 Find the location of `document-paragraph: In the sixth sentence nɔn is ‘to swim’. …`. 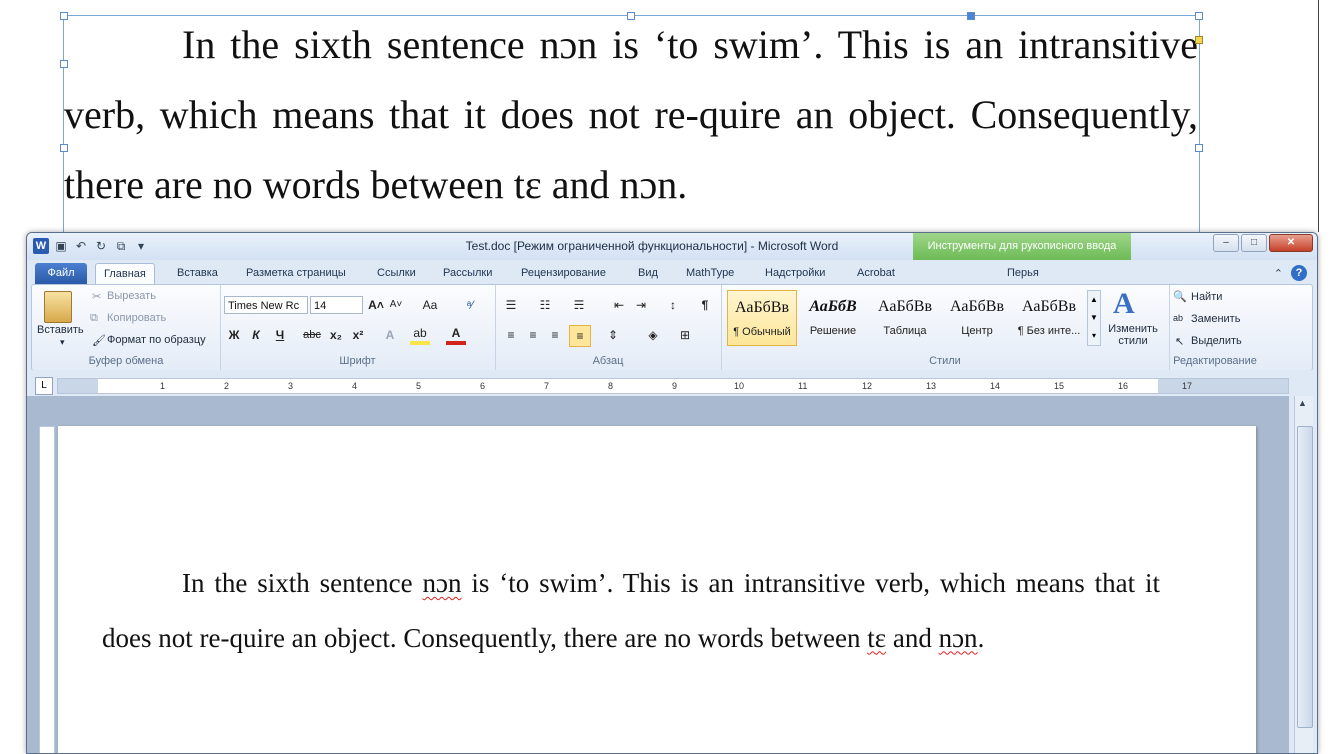

document-paragraph: In the sixth sentence nɔn is ‘to swim’. … is located at coordinates (631, 610).